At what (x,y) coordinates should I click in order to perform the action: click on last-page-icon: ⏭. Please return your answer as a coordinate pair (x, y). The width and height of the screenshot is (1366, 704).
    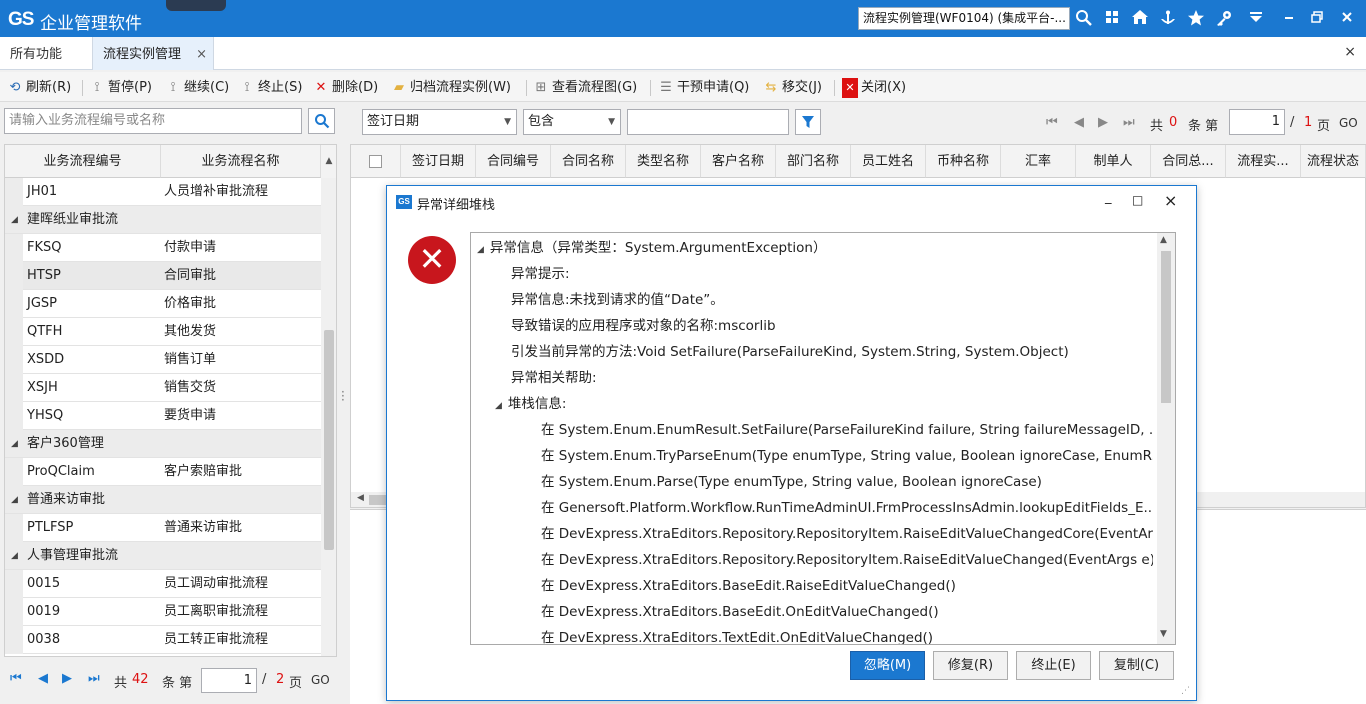
    Looking at the image, I should click on (94, 678).